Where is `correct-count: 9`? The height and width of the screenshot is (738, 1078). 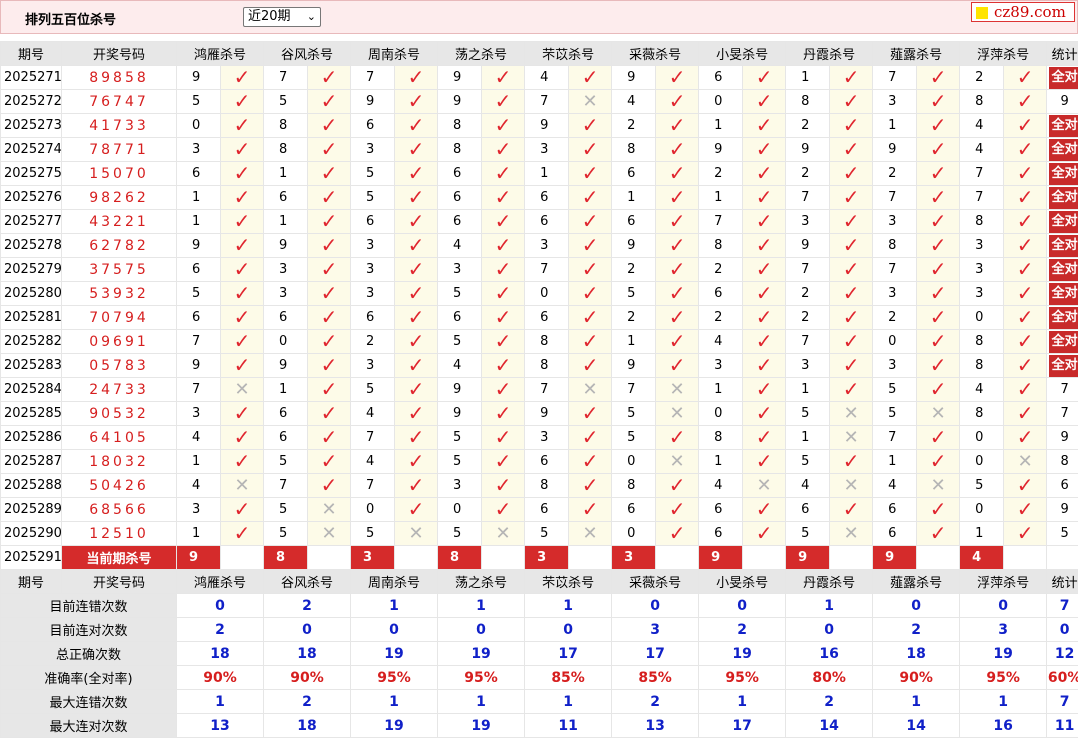
correct-count: 9 is located at coordinates (1065, 509).